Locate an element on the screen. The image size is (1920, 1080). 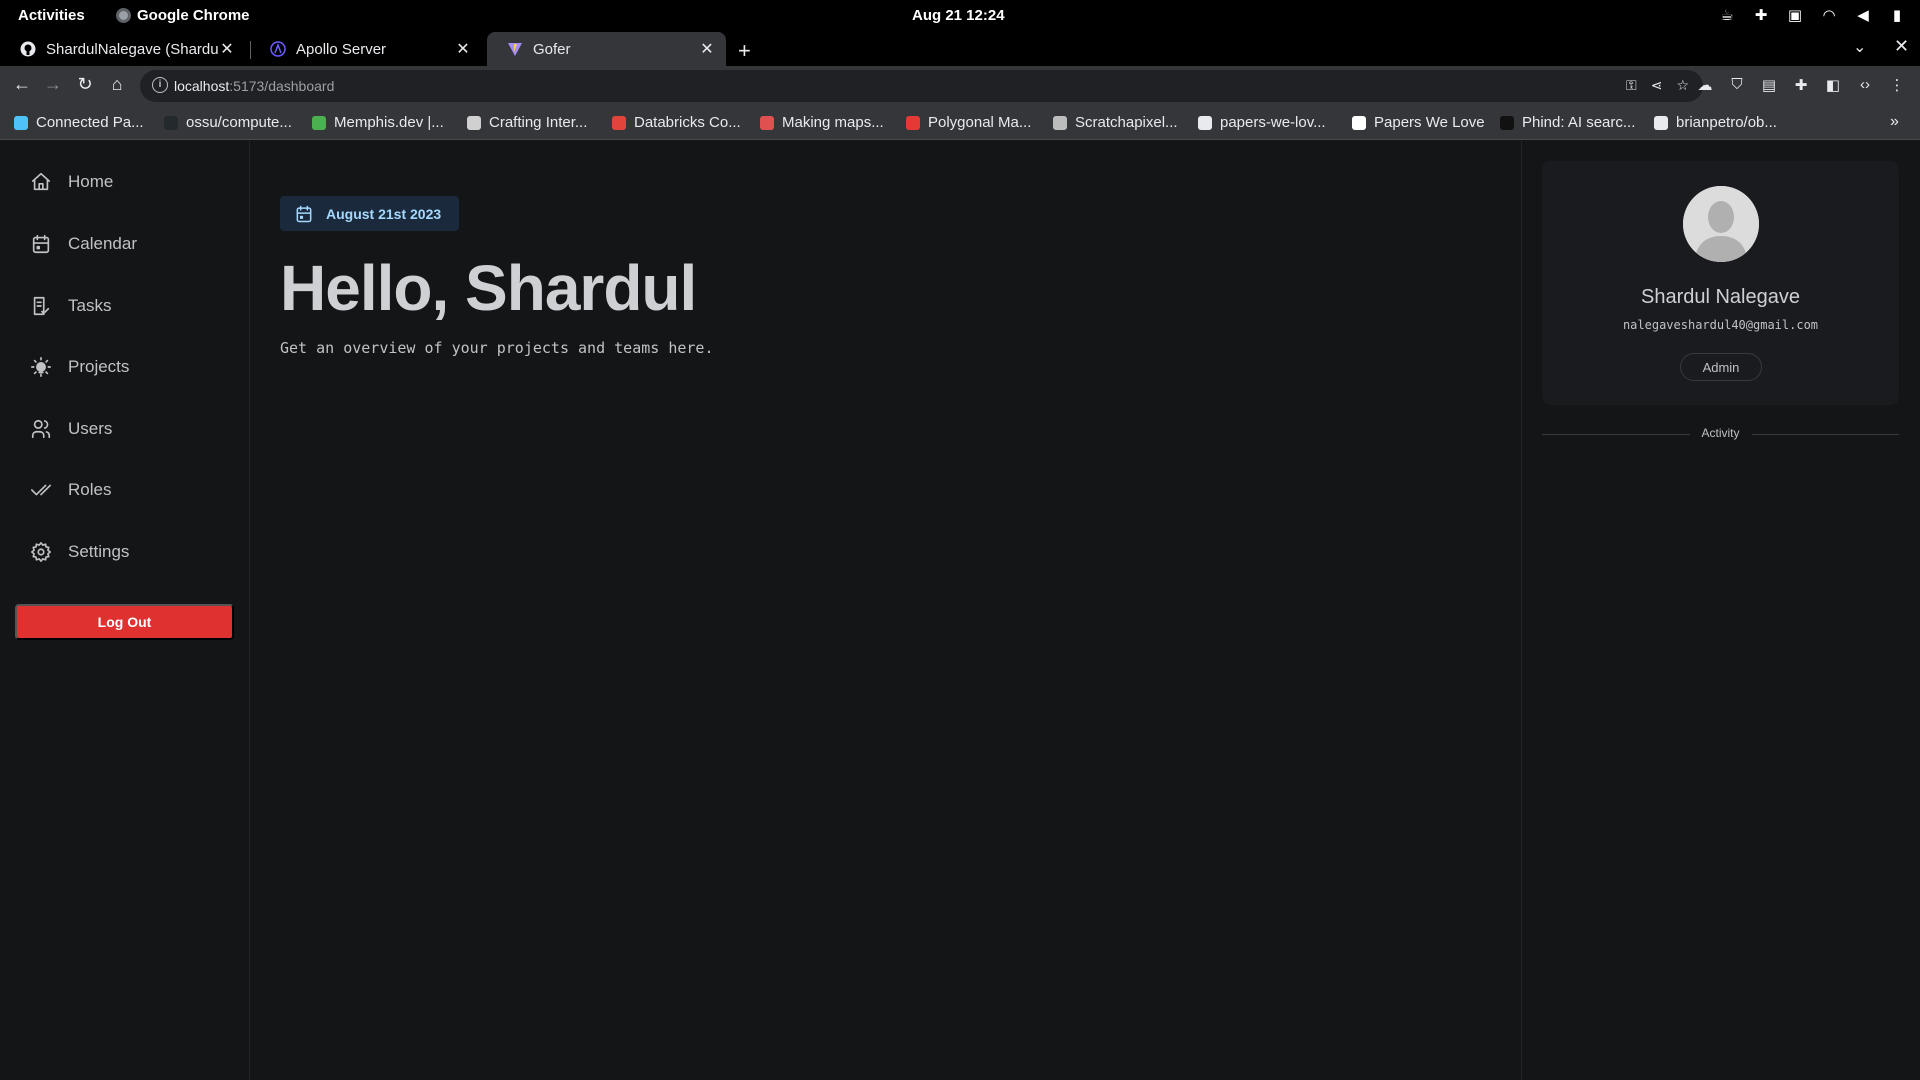
tab-search-chevron-icon: ⌄ is located at coordinates (1859, 47).